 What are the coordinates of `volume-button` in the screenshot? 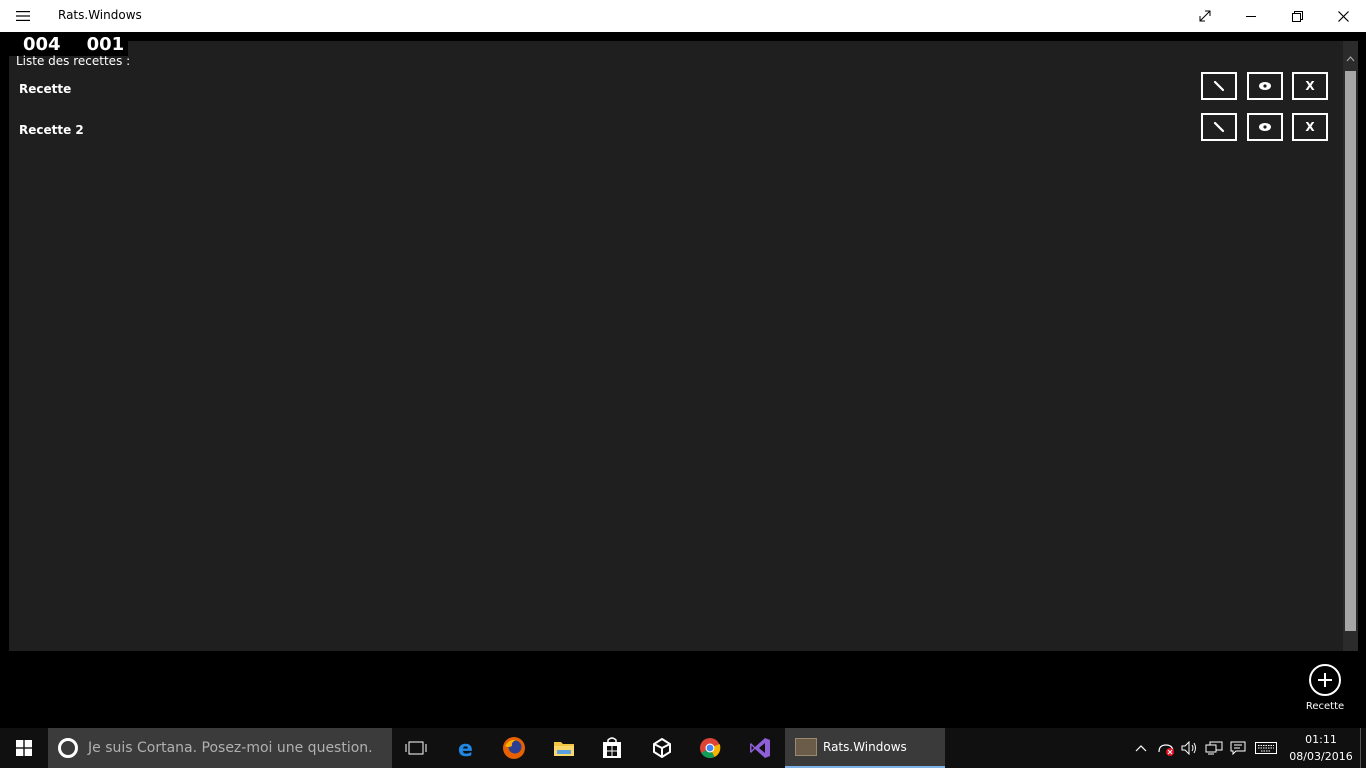 It's located at (1190, 748).